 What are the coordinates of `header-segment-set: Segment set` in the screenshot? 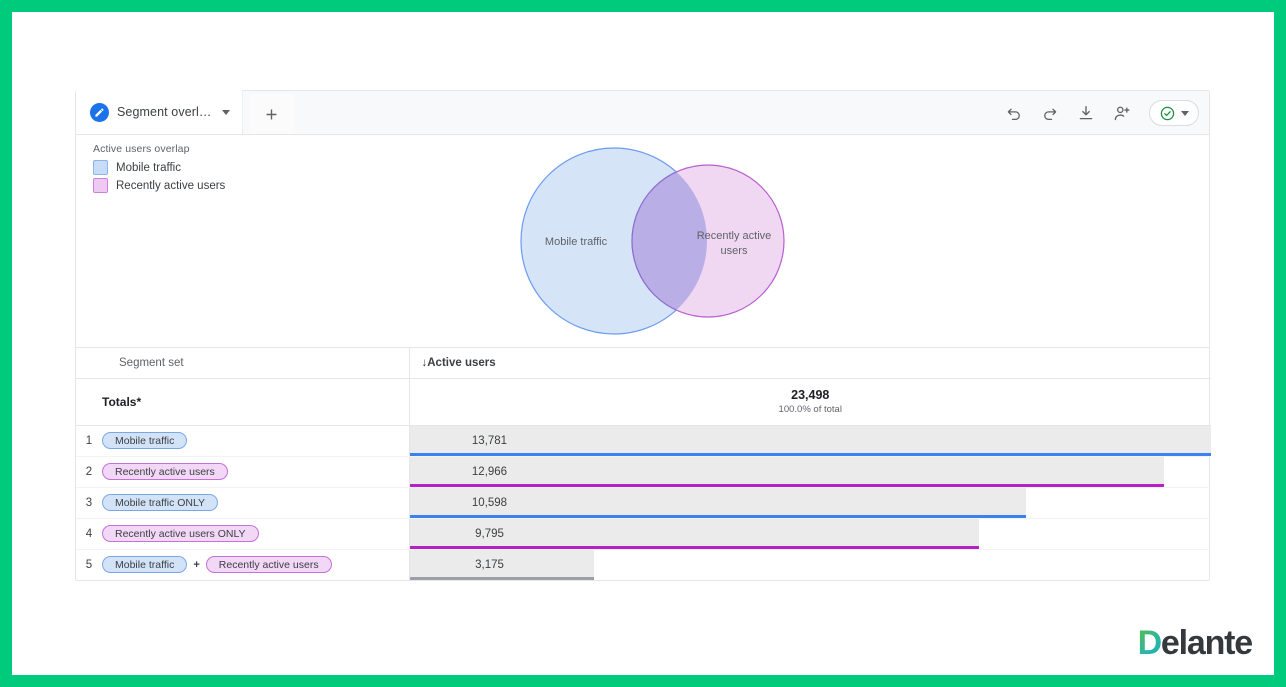 It's located at (255, 363).